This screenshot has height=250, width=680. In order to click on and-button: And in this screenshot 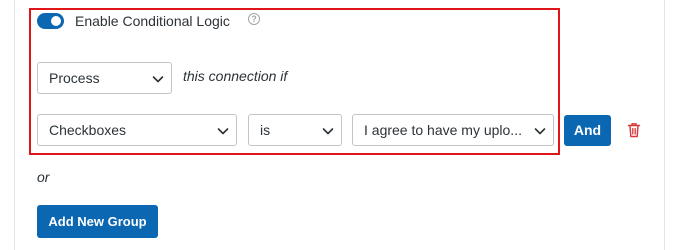, I will do `click(587, 130)`.